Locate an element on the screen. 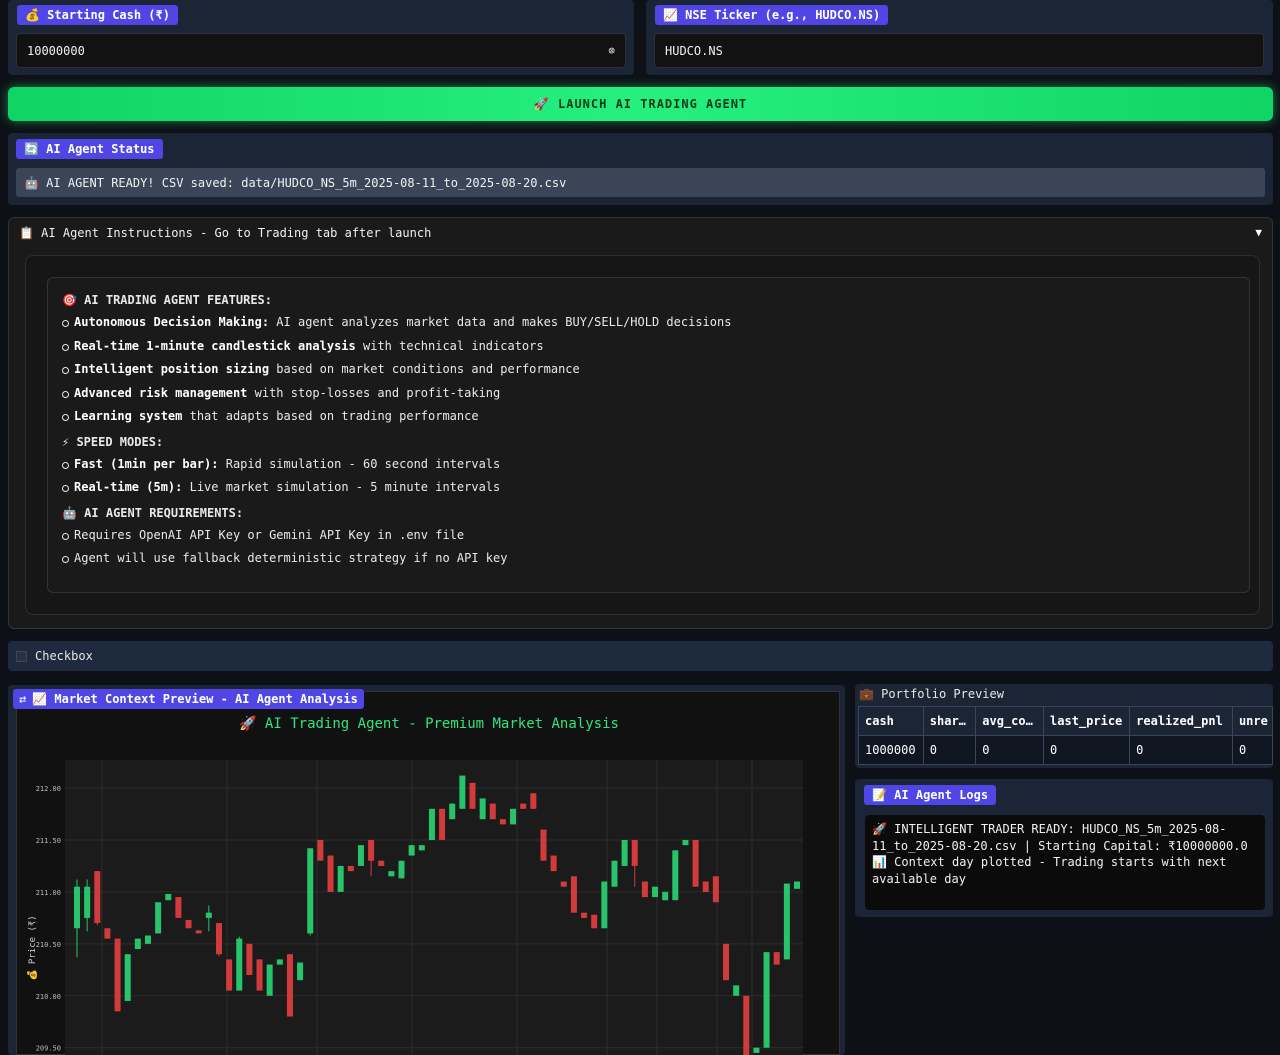 This screenshot has height=1055, width=1280. requirements-heading: 🤖 AI AGENT REQUIREMENTS: is located at coordinates (153, 512).